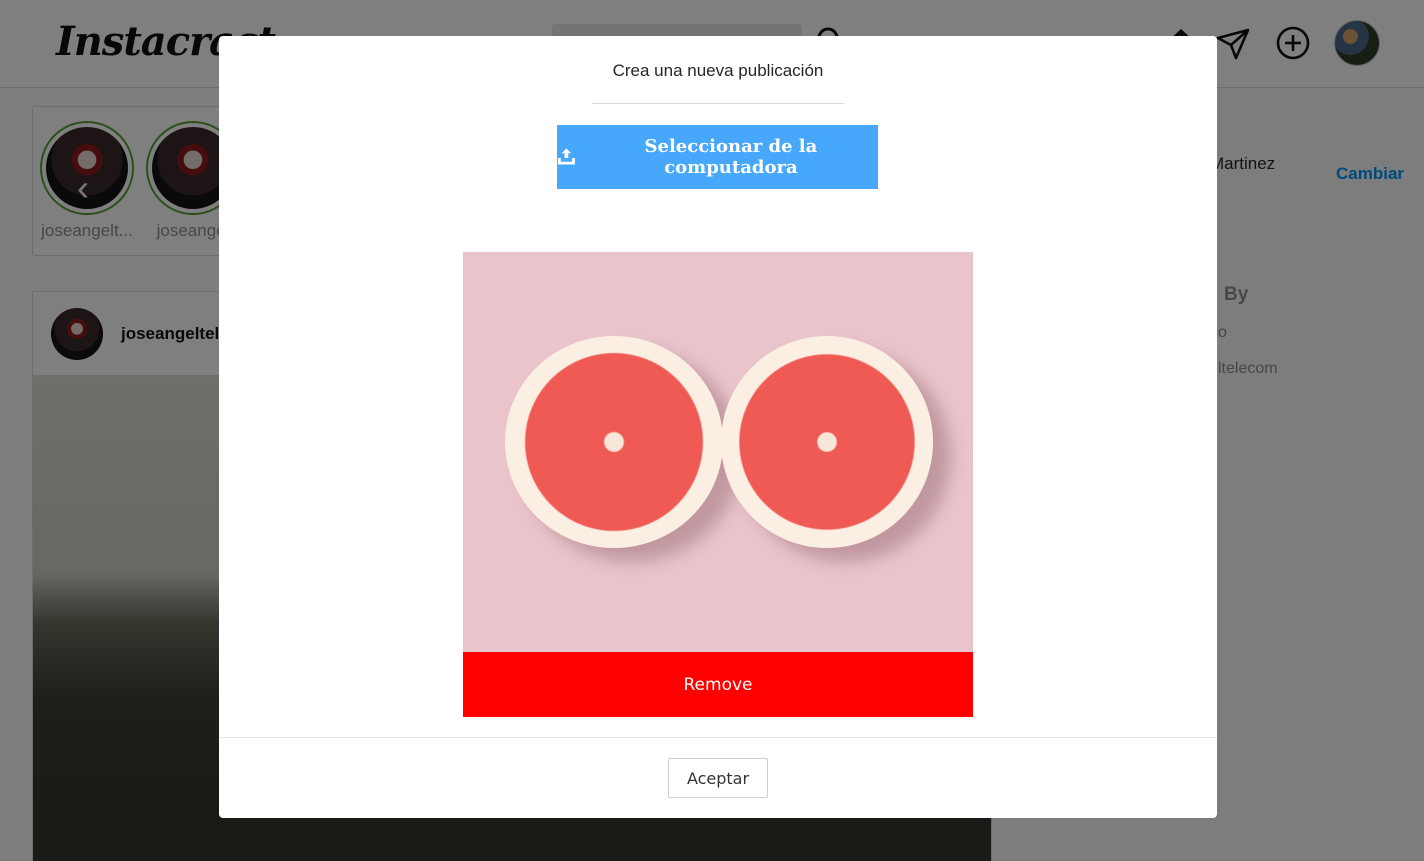 The image size is (1424, 861). I want to click on remove-image-button: Remove, so click(718, 684).